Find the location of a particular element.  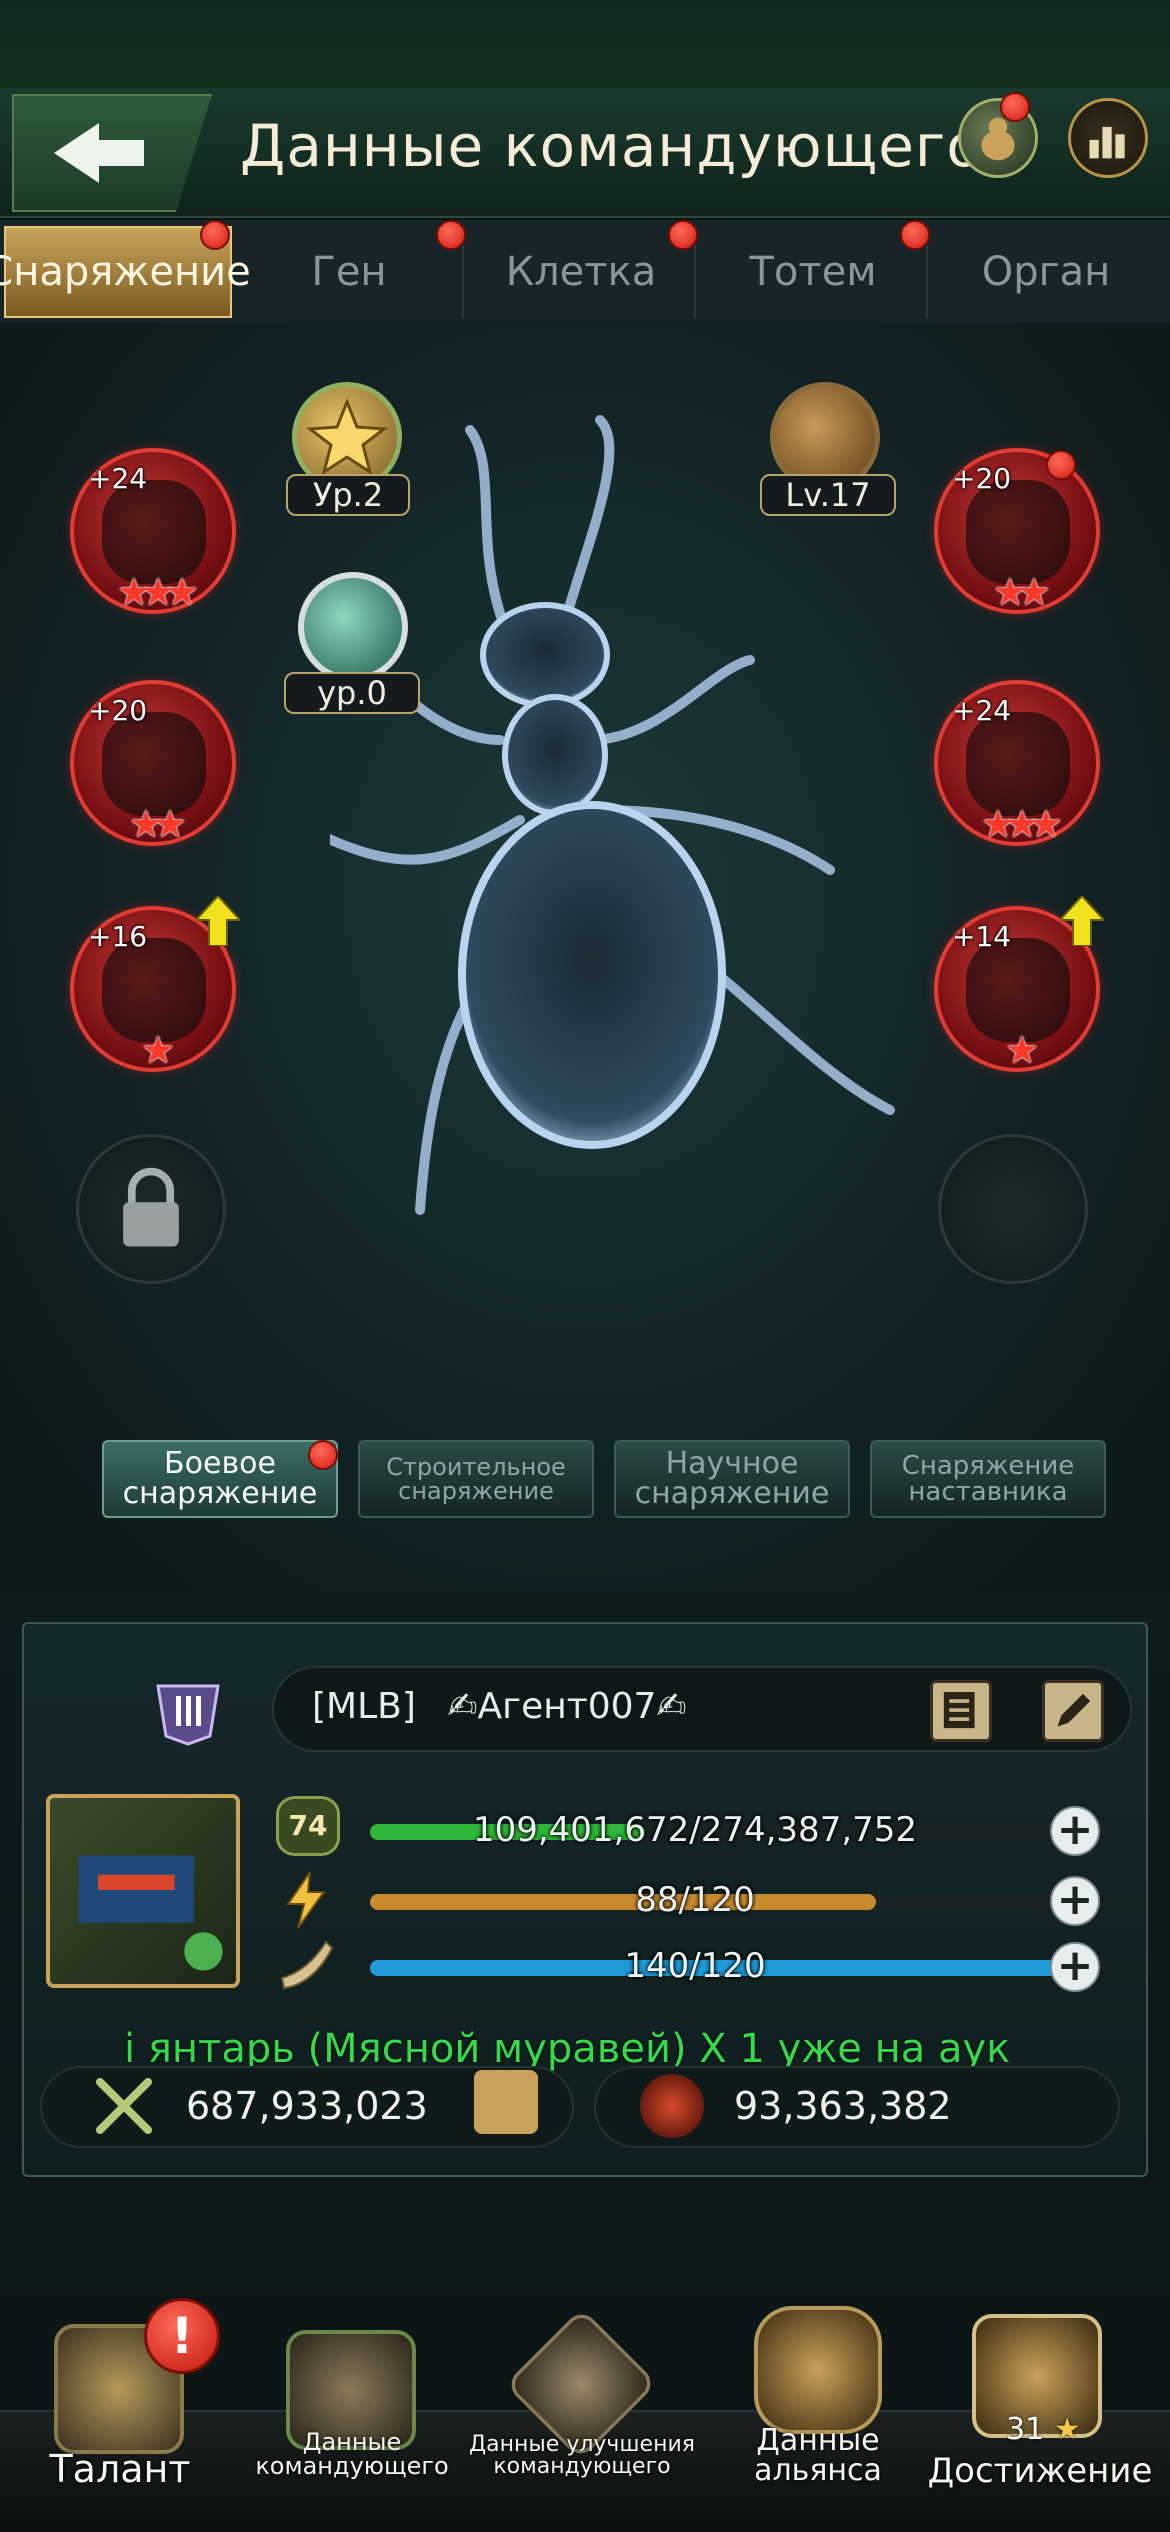

star-level-tag: Ур.2 is located at coordinates (348, 495).